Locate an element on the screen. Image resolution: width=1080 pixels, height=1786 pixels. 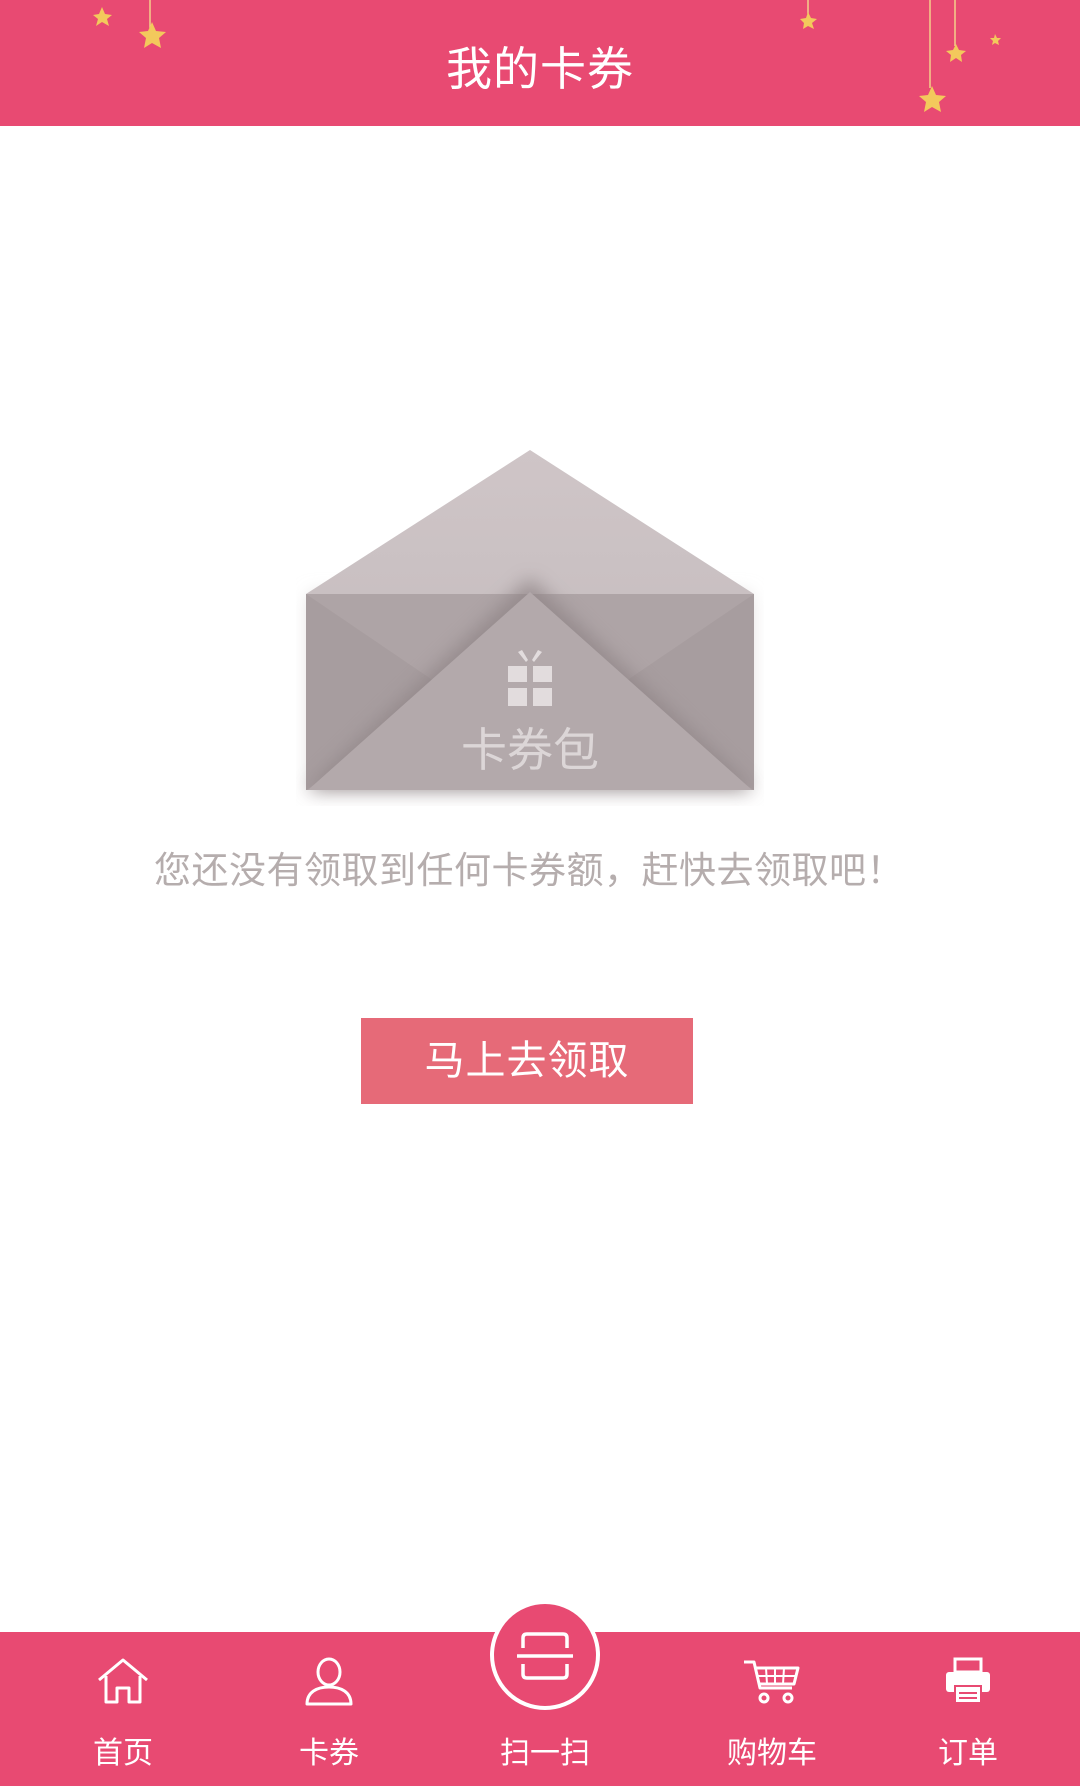
card-wallet-envelope-illustration: 卡券包 is located at coordinates (530, 626).